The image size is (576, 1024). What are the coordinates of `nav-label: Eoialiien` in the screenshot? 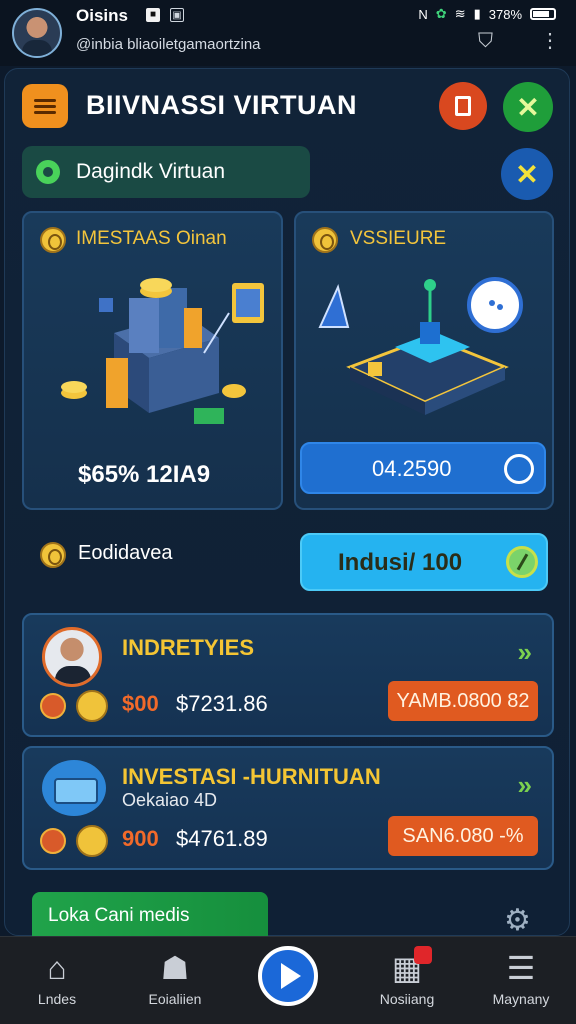 It's located at (175, 999).